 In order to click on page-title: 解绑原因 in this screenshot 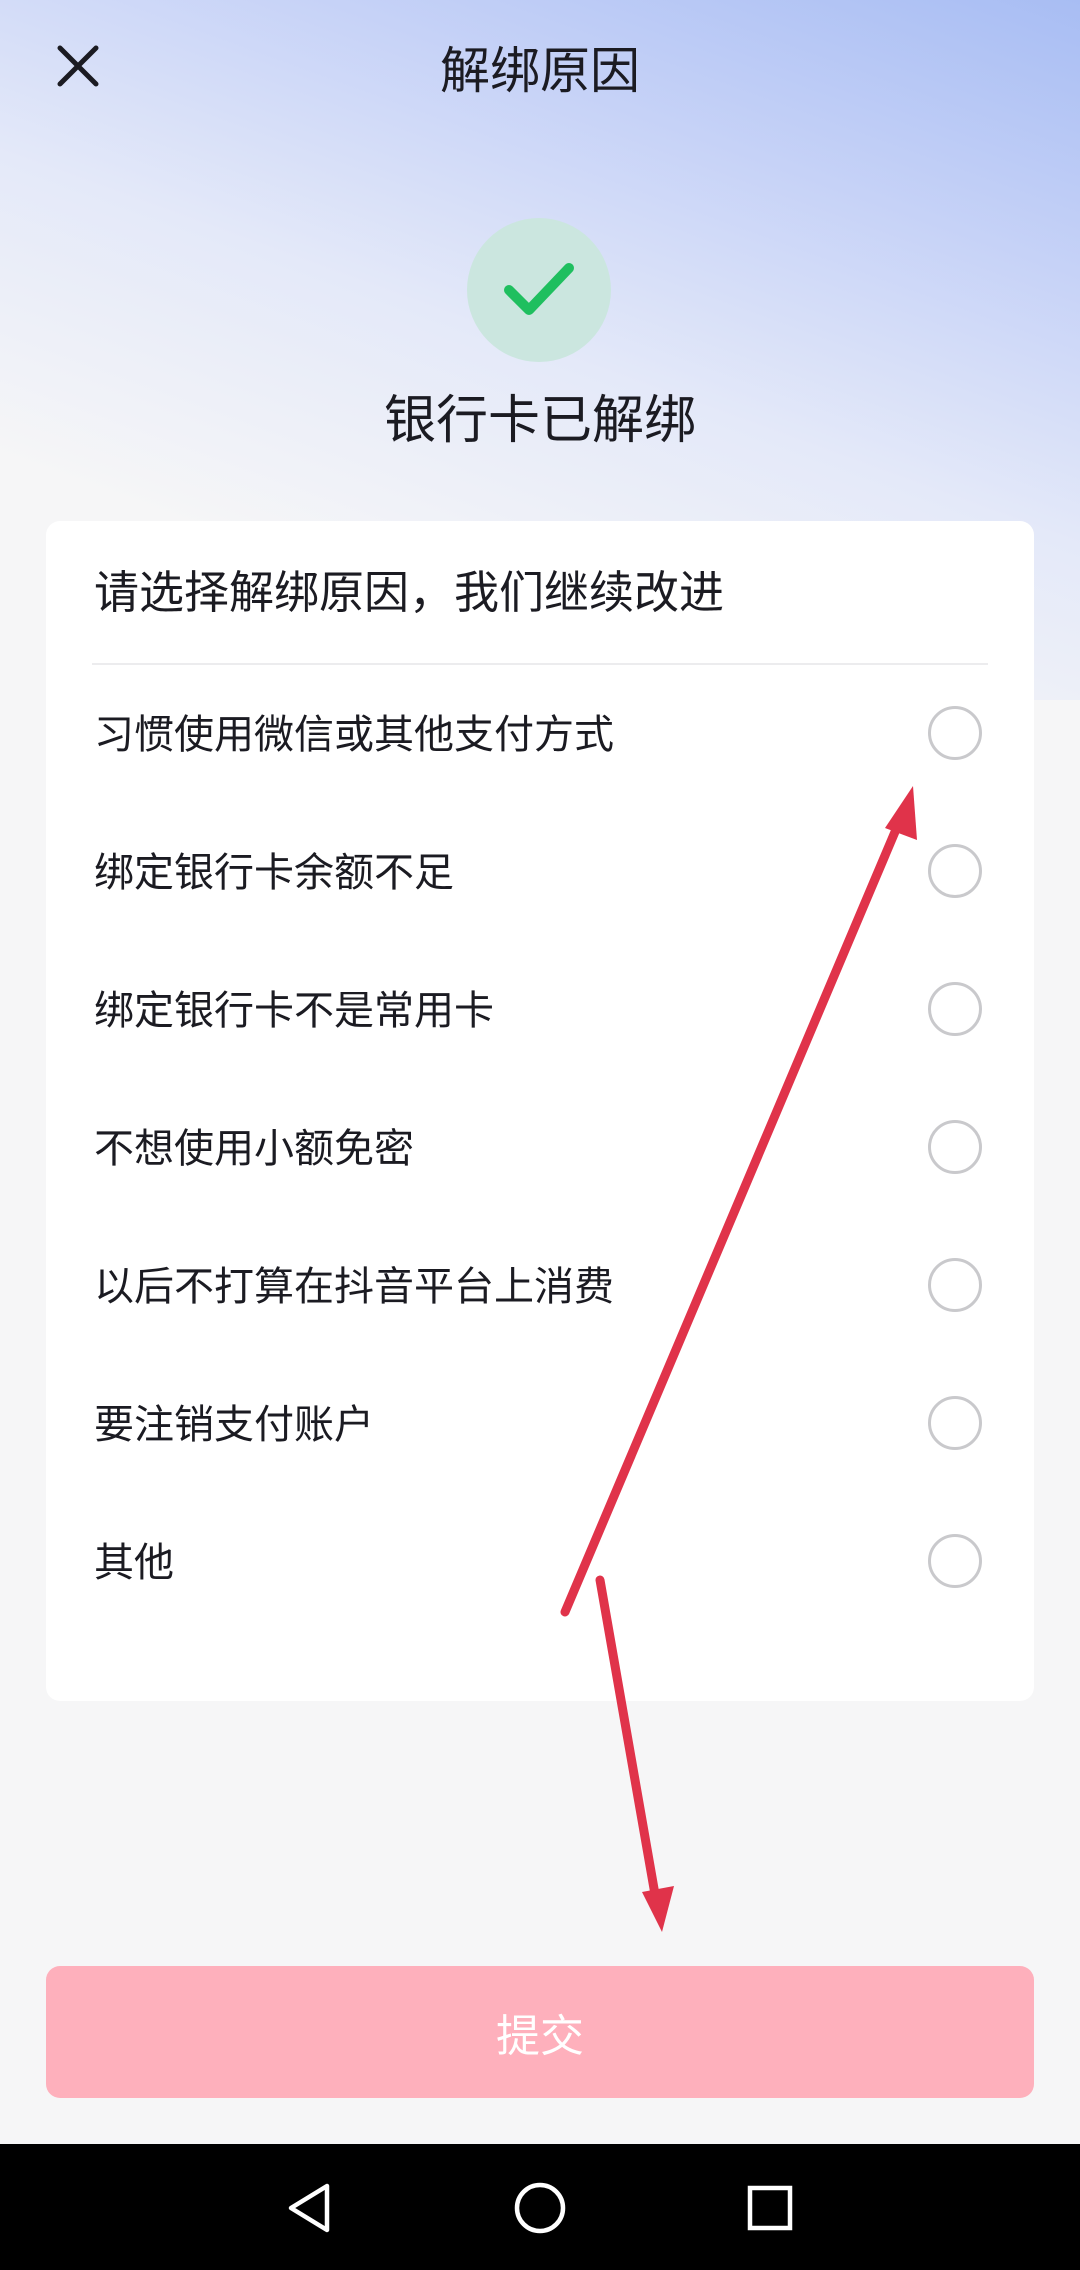, I will do `click(540, 71)`.